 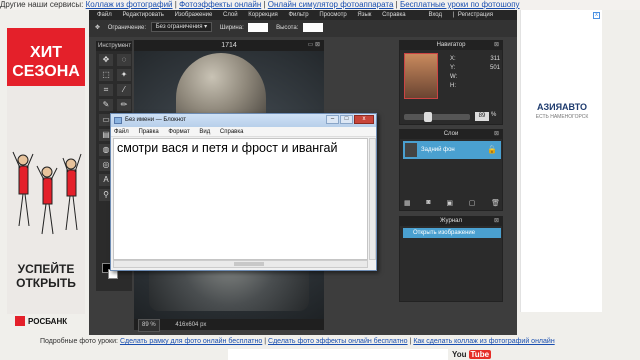 I want to click on link-frame: Сделать рамку для фото онлайн бесплатно, so click(x=191, y=341).